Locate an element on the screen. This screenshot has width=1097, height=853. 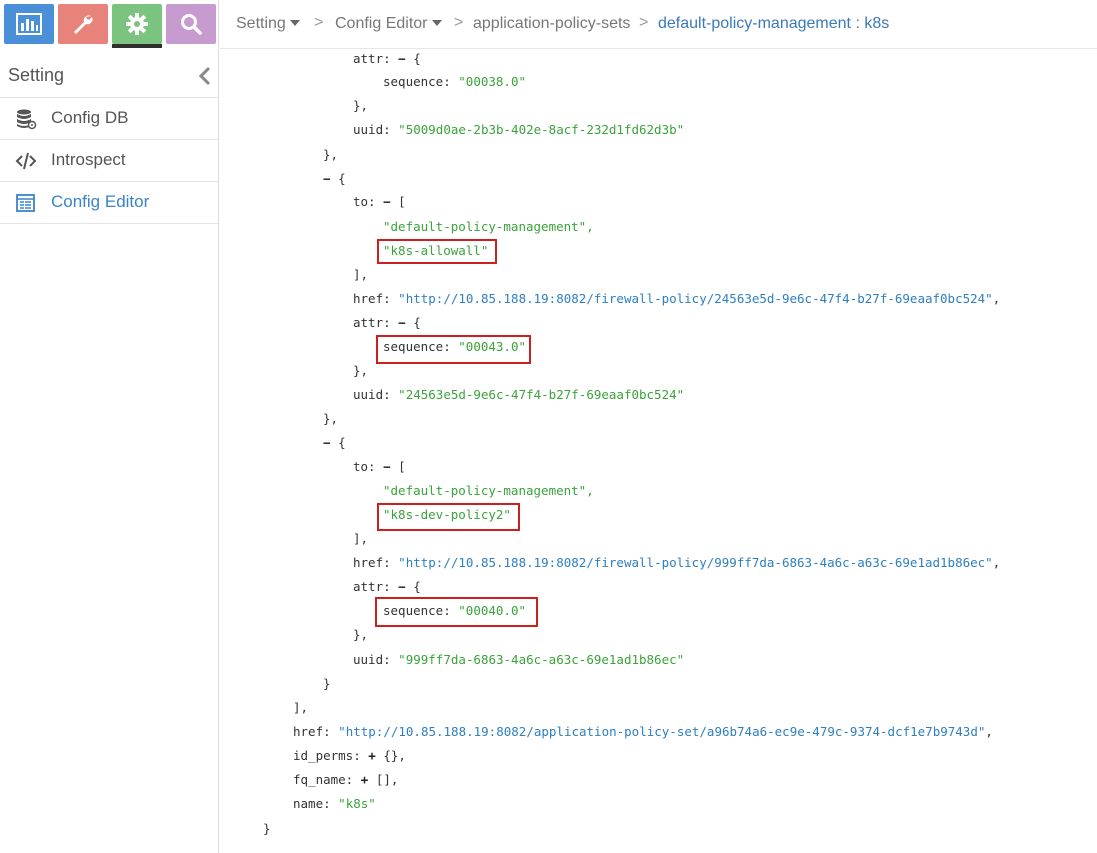
json-line: id_perms: + {}, is located at coordinates (349, 756).